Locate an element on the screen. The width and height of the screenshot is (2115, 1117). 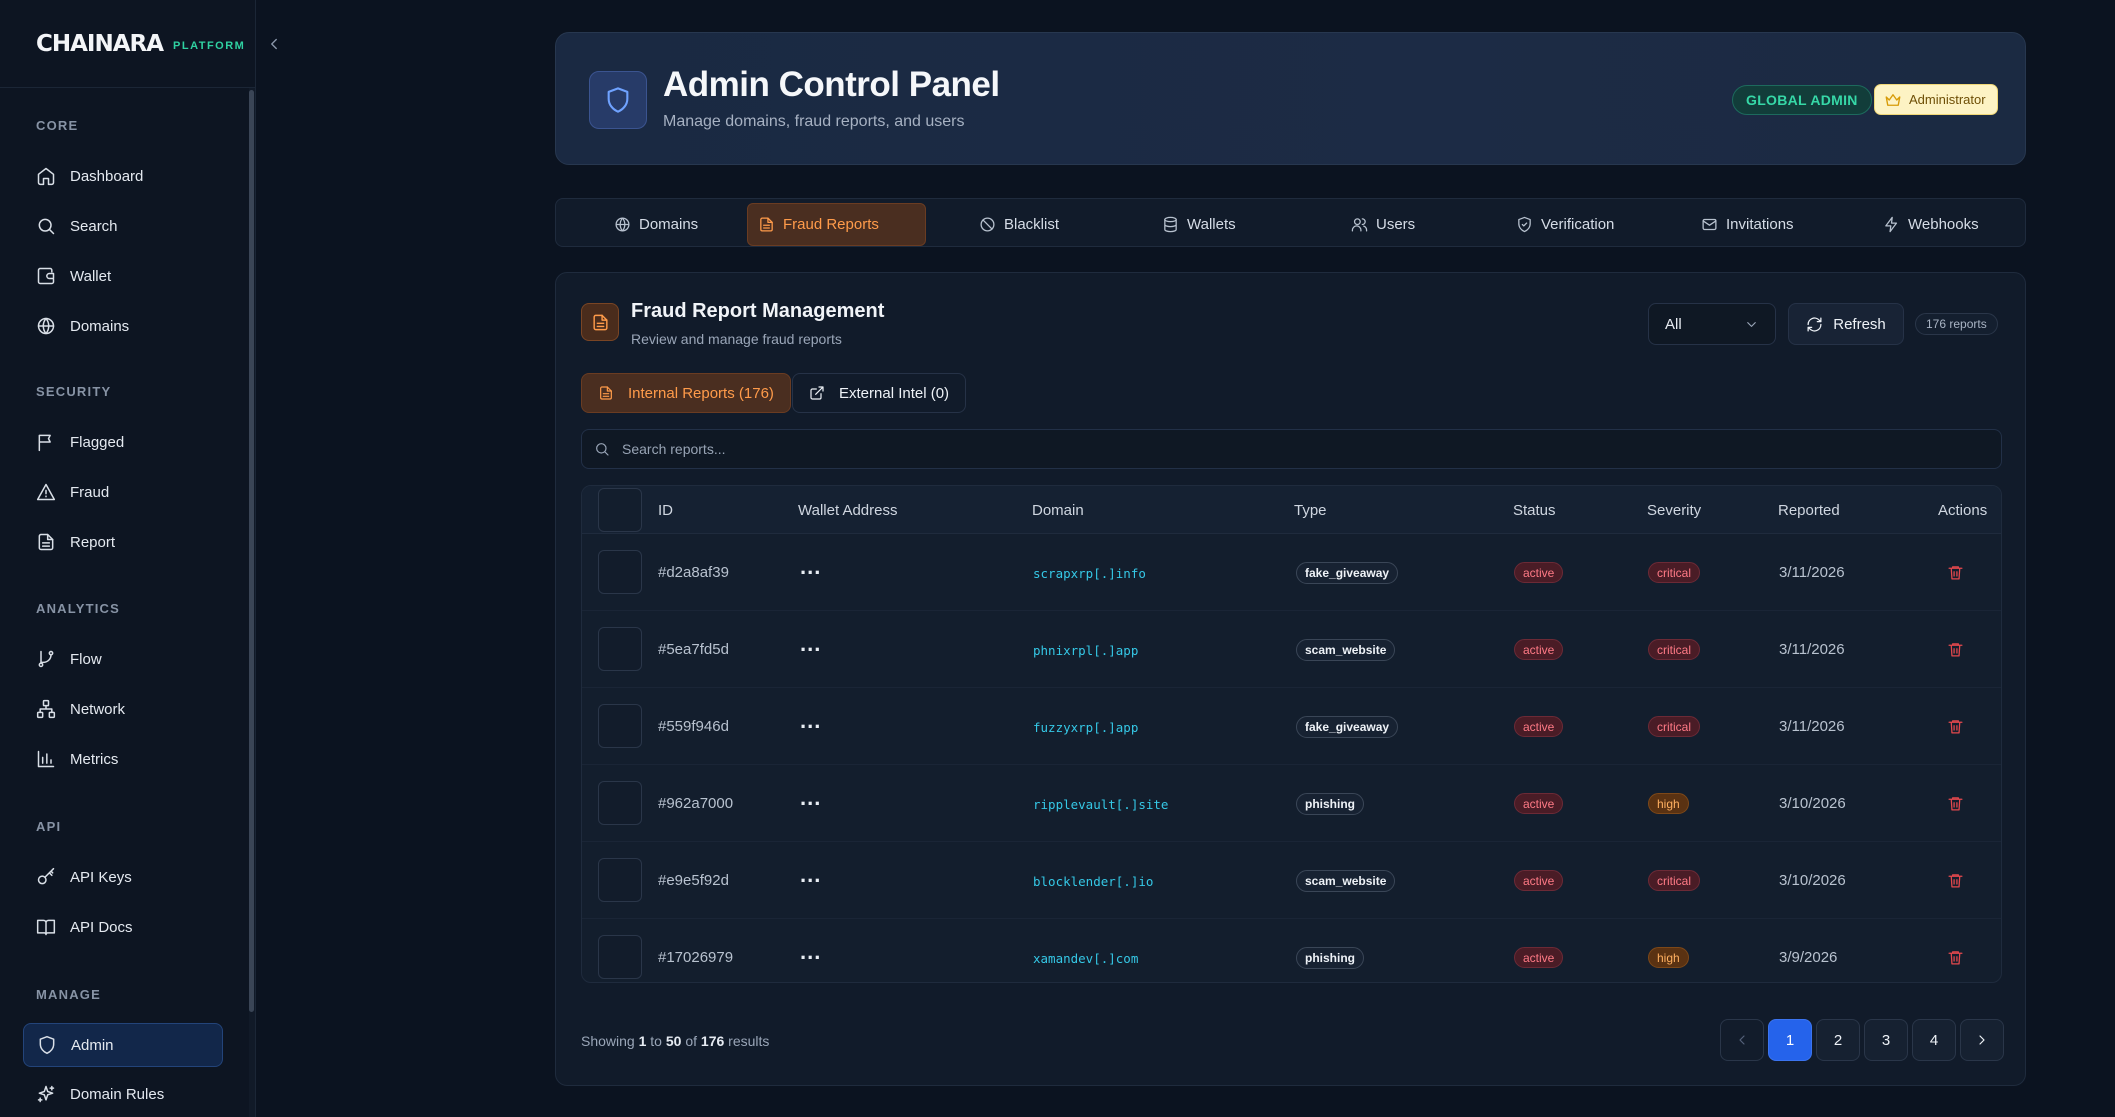
reported-date: 3/10/2026 is located at coordinates (1812, 880).